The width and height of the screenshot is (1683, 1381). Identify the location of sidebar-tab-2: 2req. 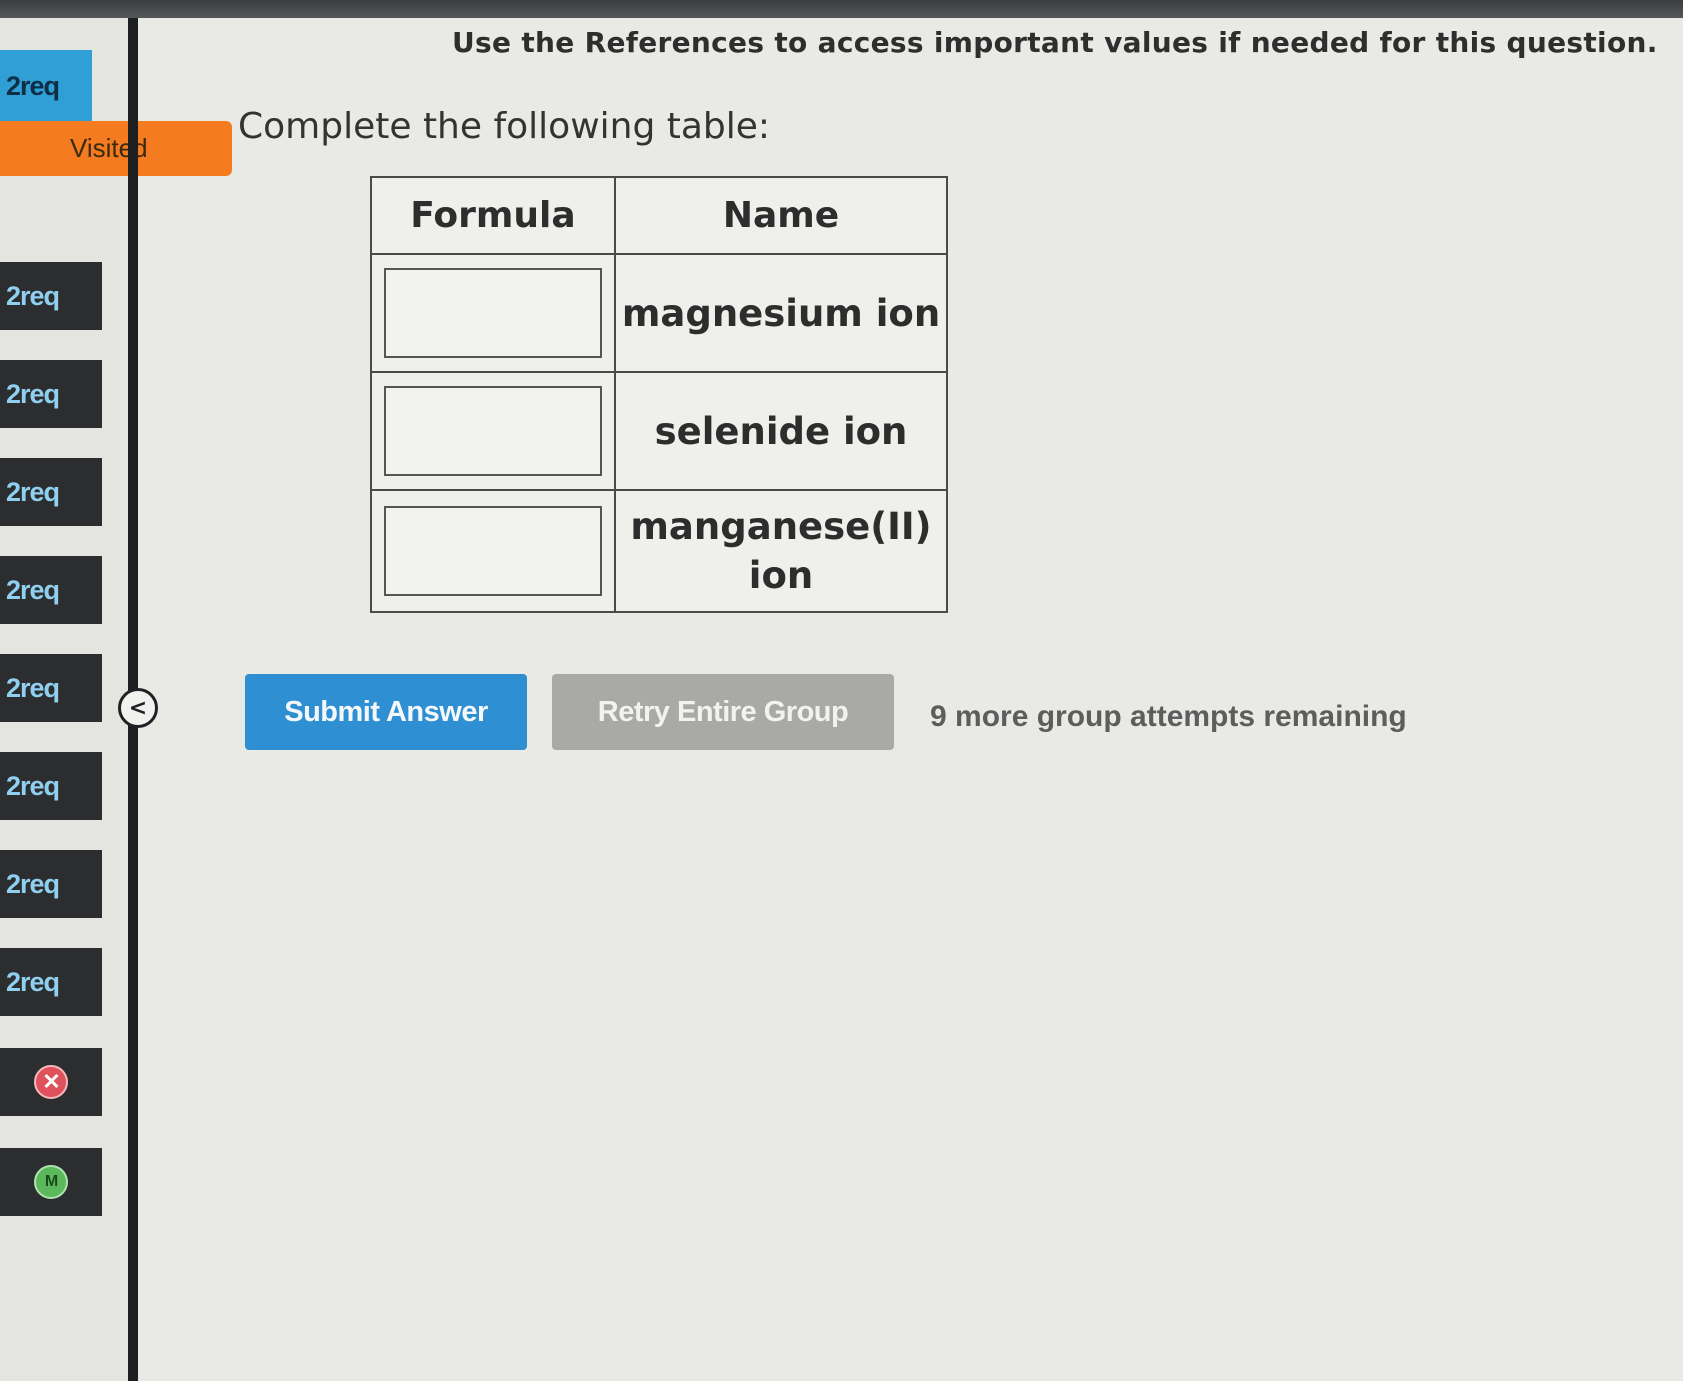
(51, 394).